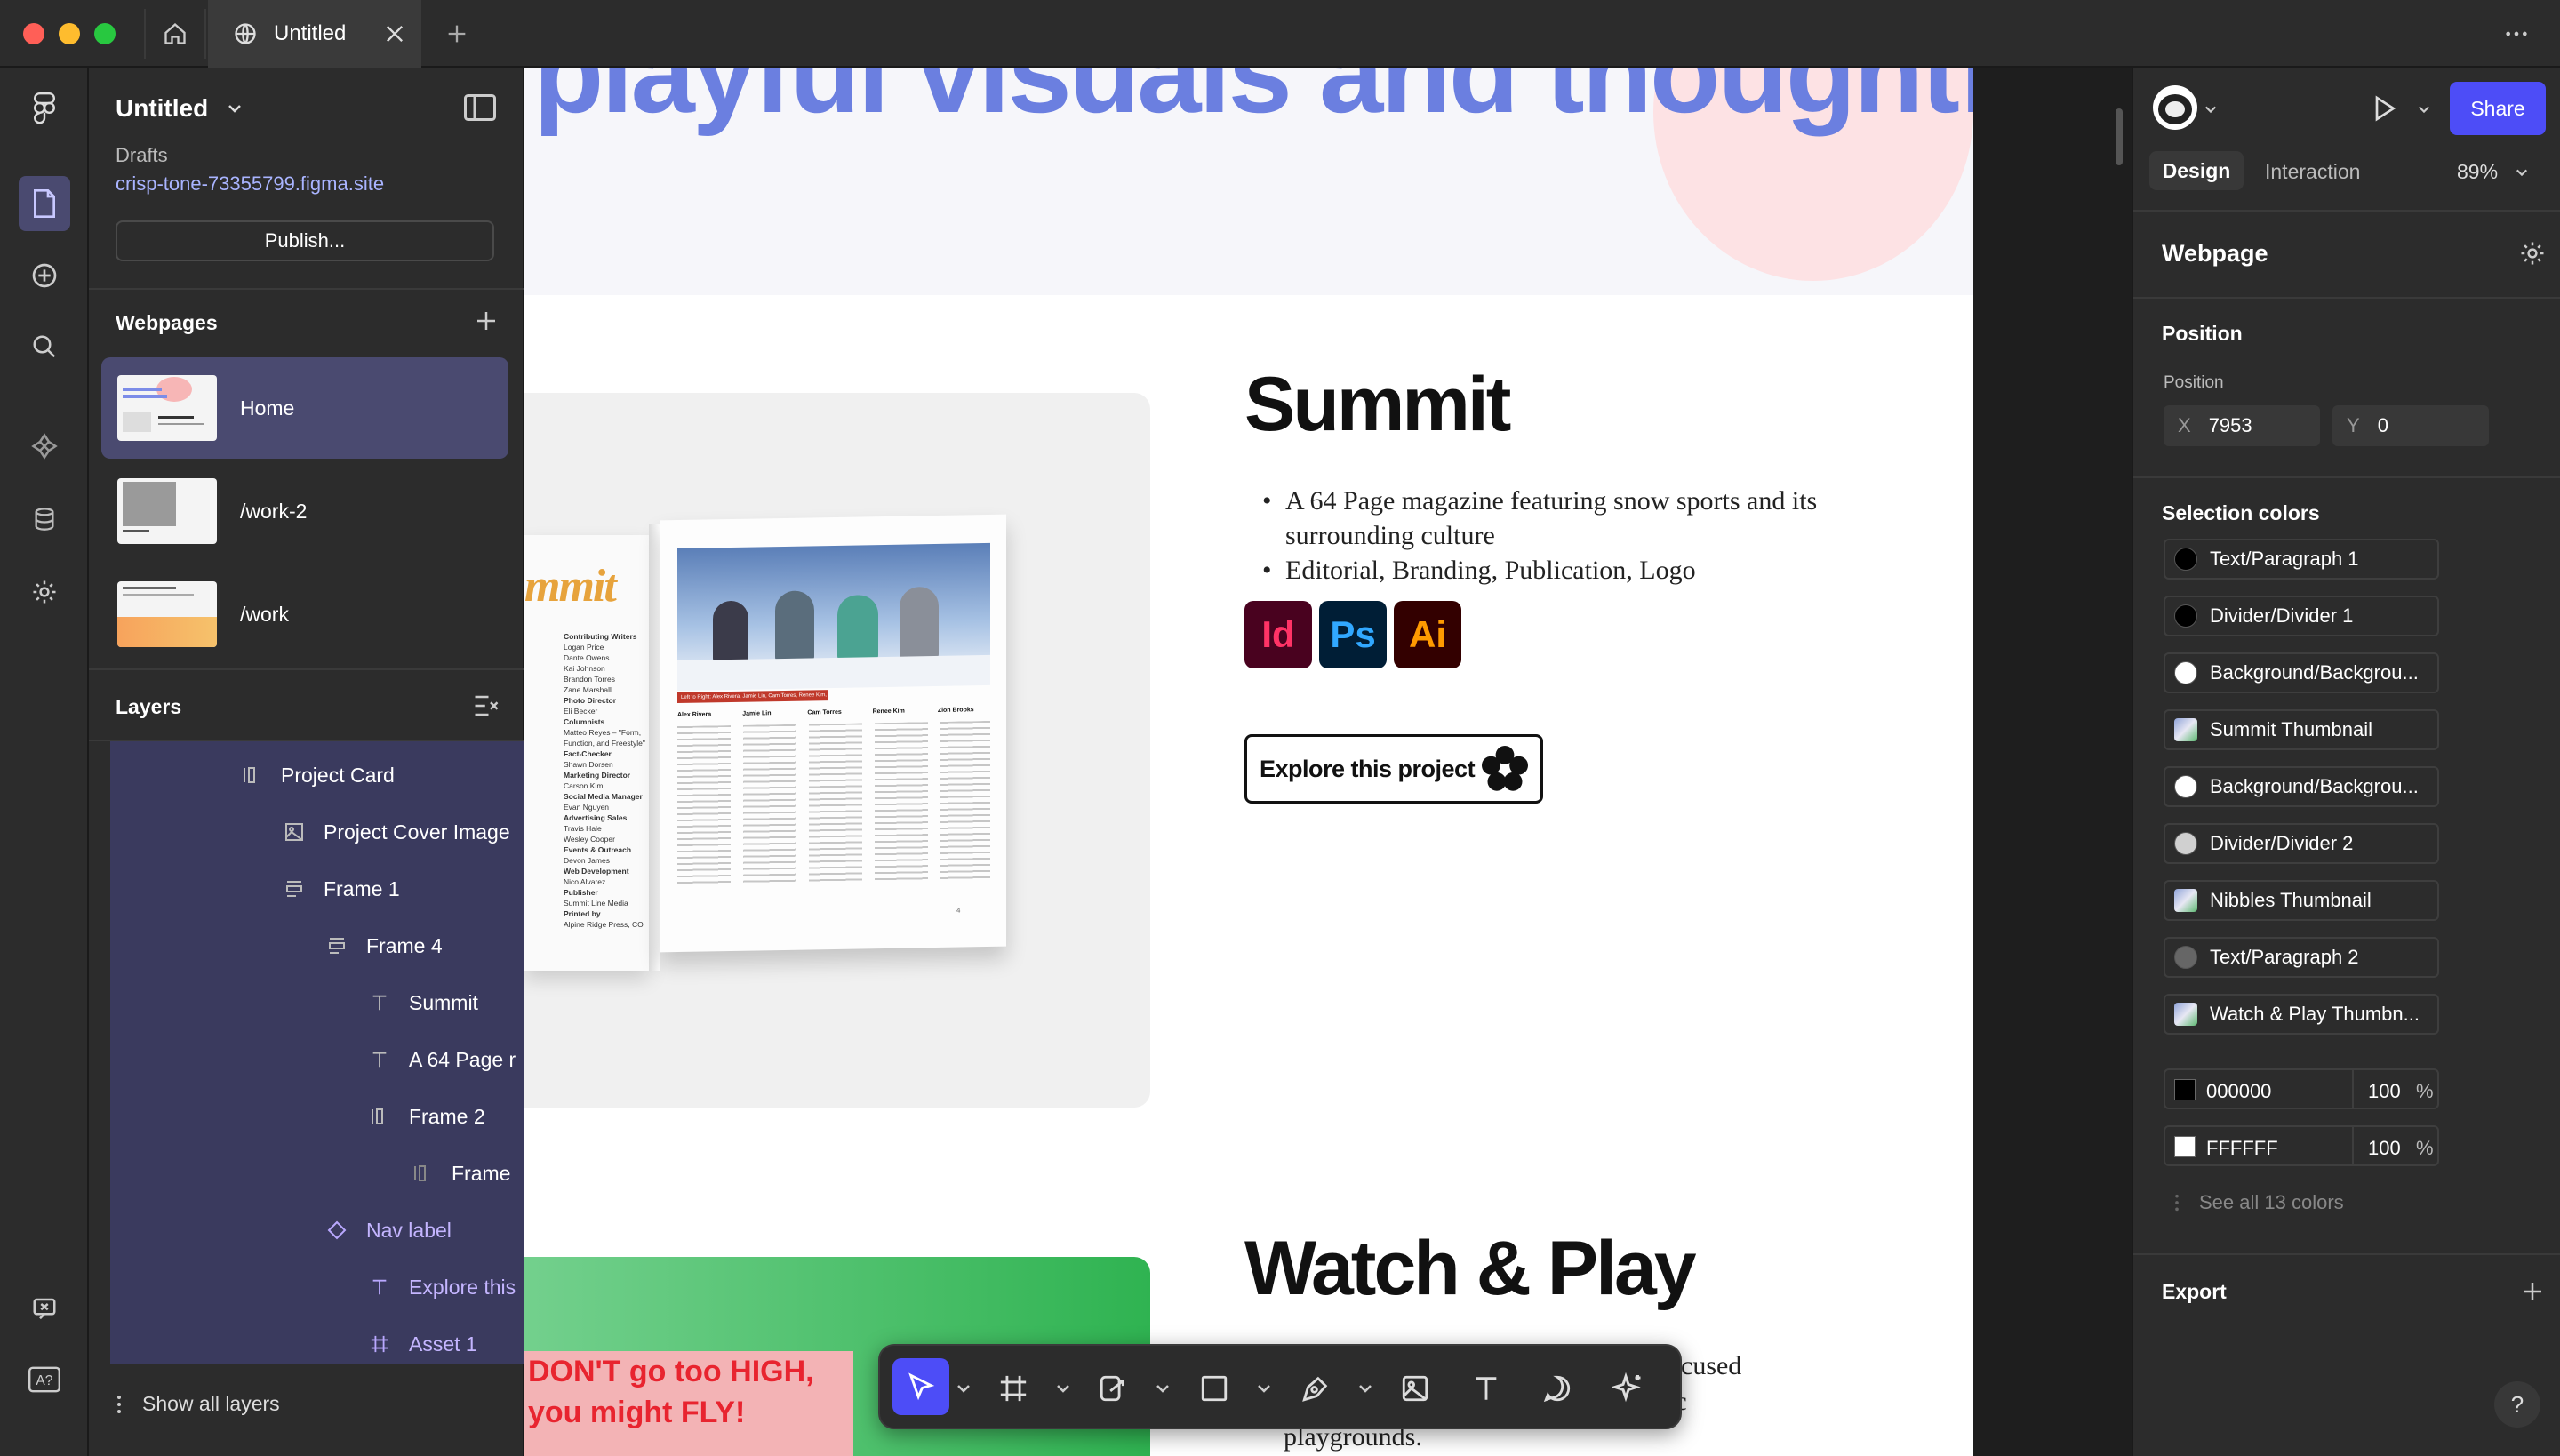 The image size is (2560, 1456). What do you see at coordinates (2119, 136) in the screenshot?
I see `canvas-scrollbar` at bounding box center [2119, 136].